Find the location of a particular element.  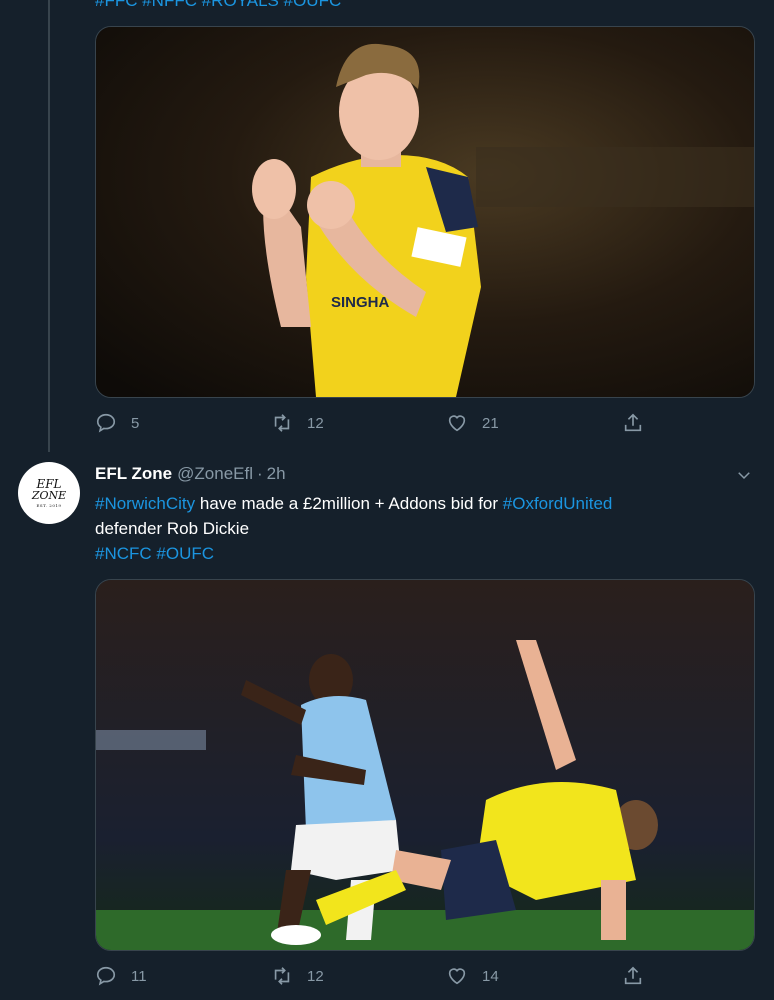

avatar-line3: EST. 2019 is located at coordinates (49, 505).